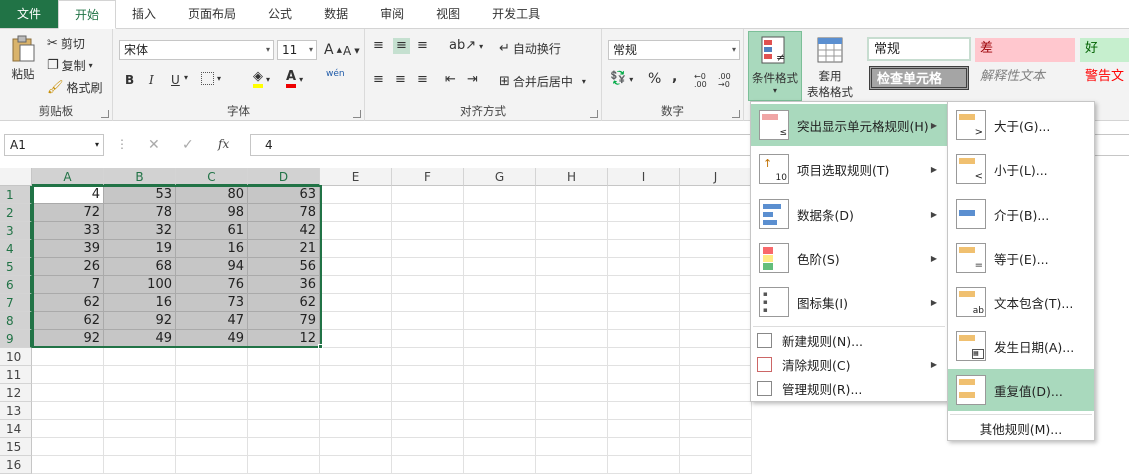 The height and width of the screenshot is (476, 1129). What do you see at coordinates (151, 80) in the screenshot?
I see `italic-button: I` at bounding box center [151, 80].